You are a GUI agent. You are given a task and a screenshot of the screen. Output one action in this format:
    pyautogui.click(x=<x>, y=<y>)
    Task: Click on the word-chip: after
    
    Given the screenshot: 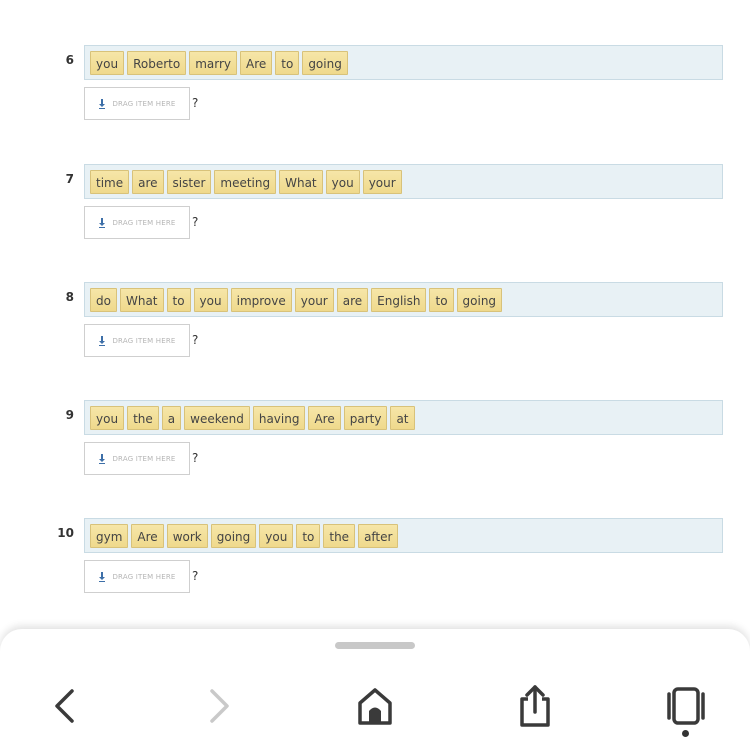 What is the action you would take?
    pyautogui.click(x=378, y=535)
    